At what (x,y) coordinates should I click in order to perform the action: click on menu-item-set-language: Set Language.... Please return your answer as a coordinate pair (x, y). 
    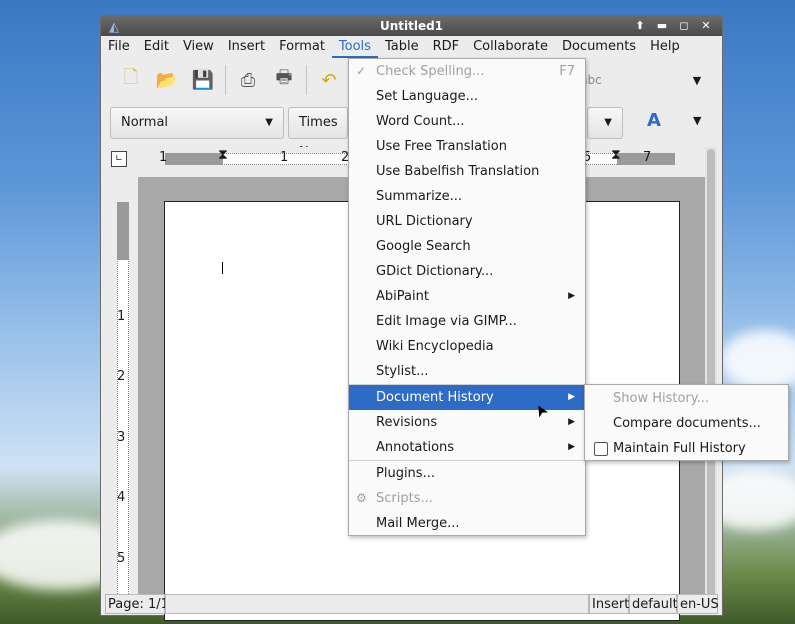
    Looking at the image, I should click on (467, 96).